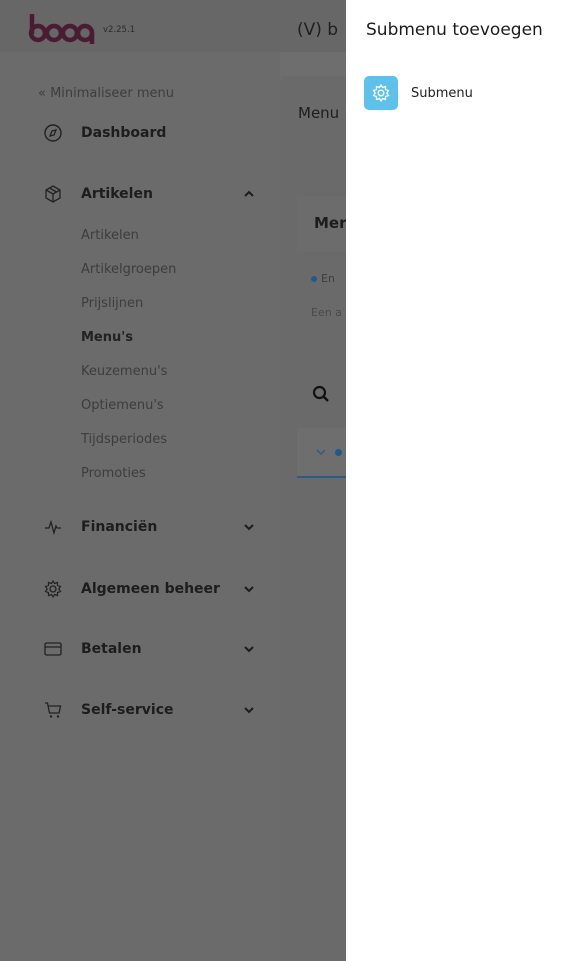 The height and width of the screenshot is (961, 567). I want to click on sidebar-subitem-promoties: Promoties, so click(113, 473).